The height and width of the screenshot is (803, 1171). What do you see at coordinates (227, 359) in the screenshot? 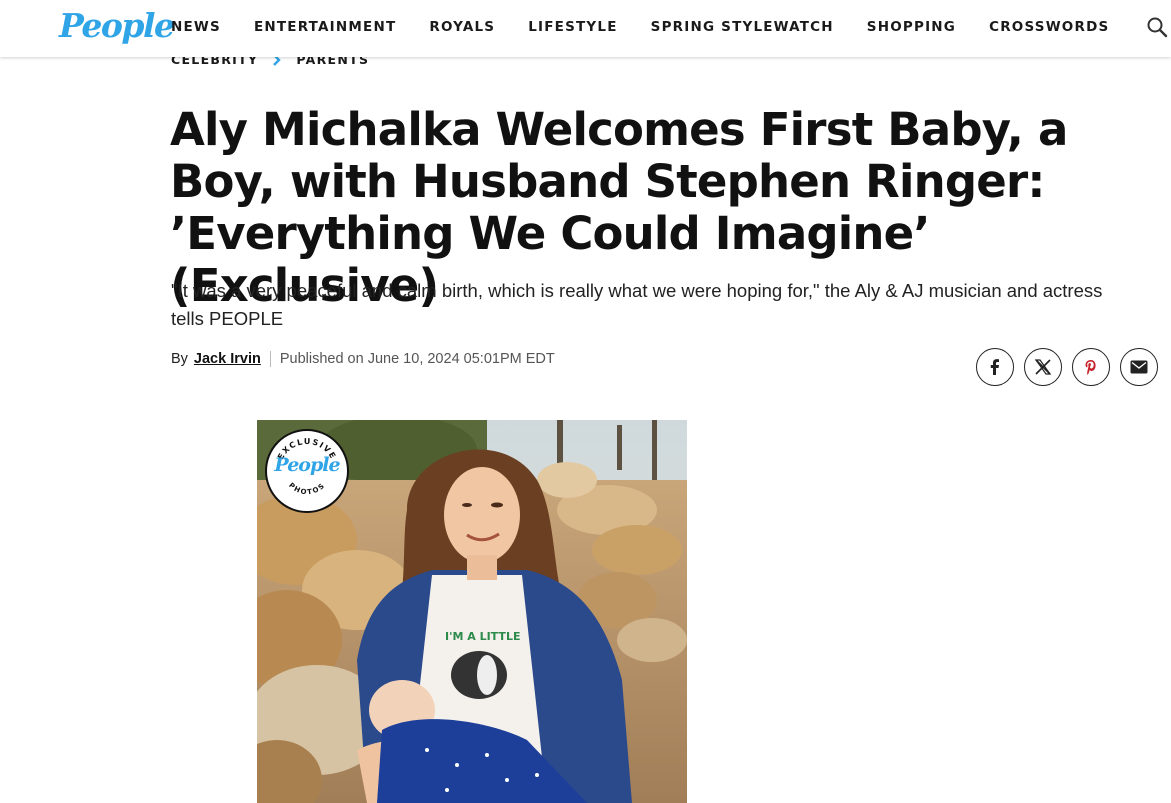
I see `author-link: Jack Irvin` at bounding box center [227, 359].